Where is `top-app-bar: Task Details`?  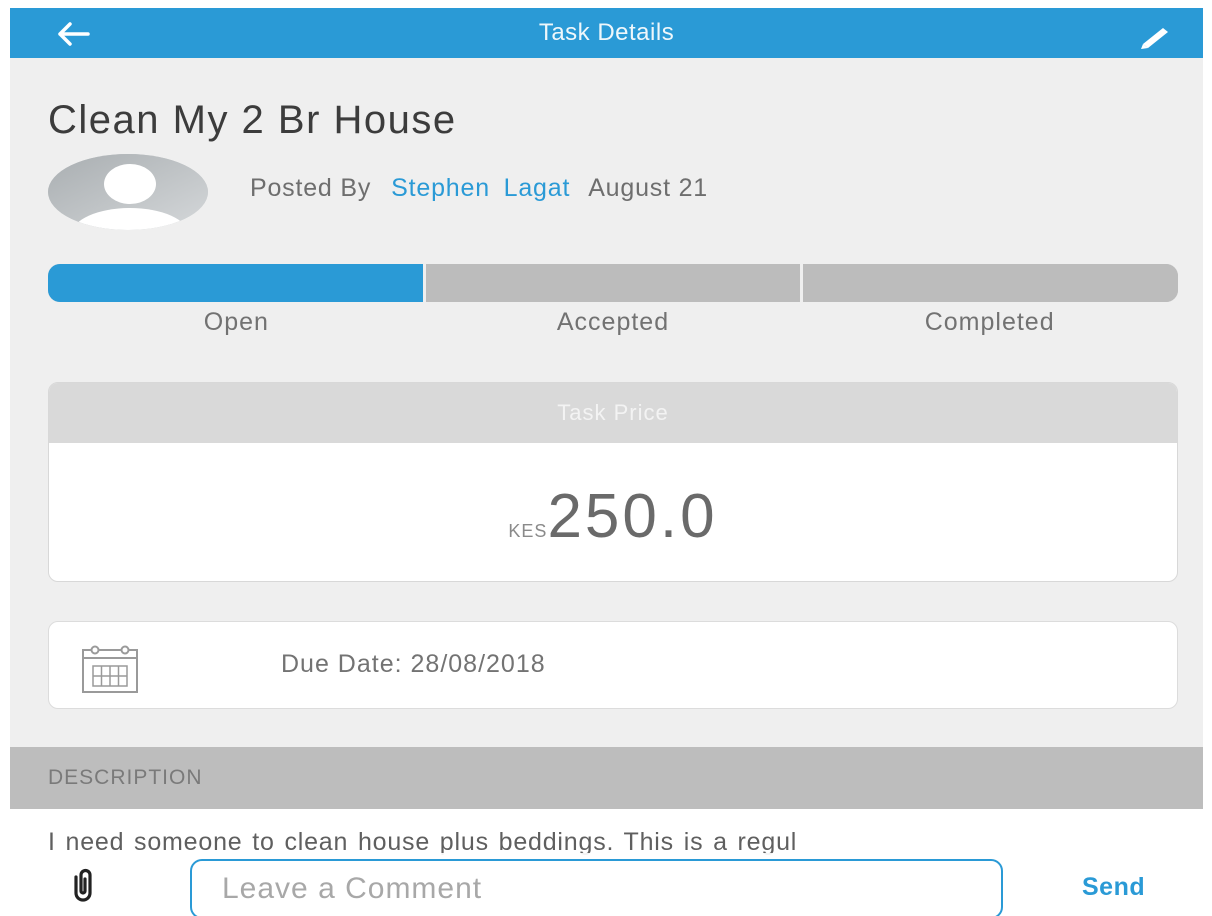
top-app-bar: Task Details is located at coordinates (606, 33).